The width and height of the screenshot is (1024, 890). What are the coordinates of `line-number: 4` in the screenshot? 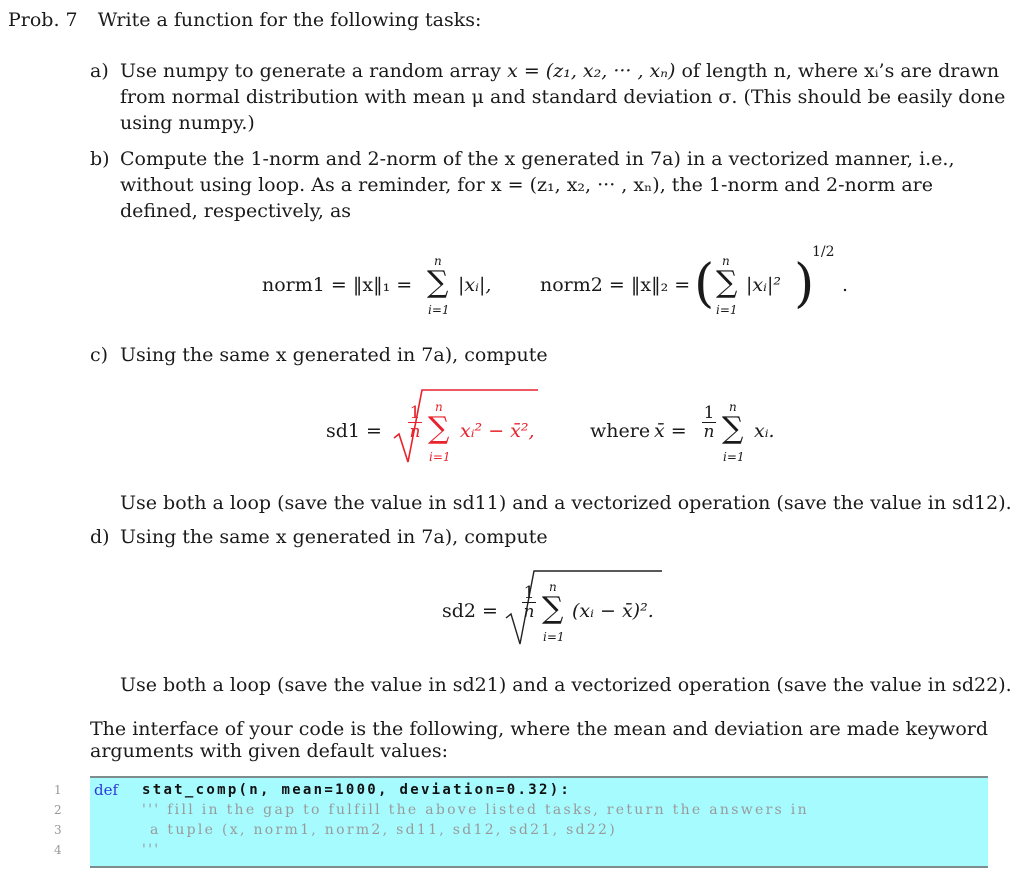 It's located at (59, 850).